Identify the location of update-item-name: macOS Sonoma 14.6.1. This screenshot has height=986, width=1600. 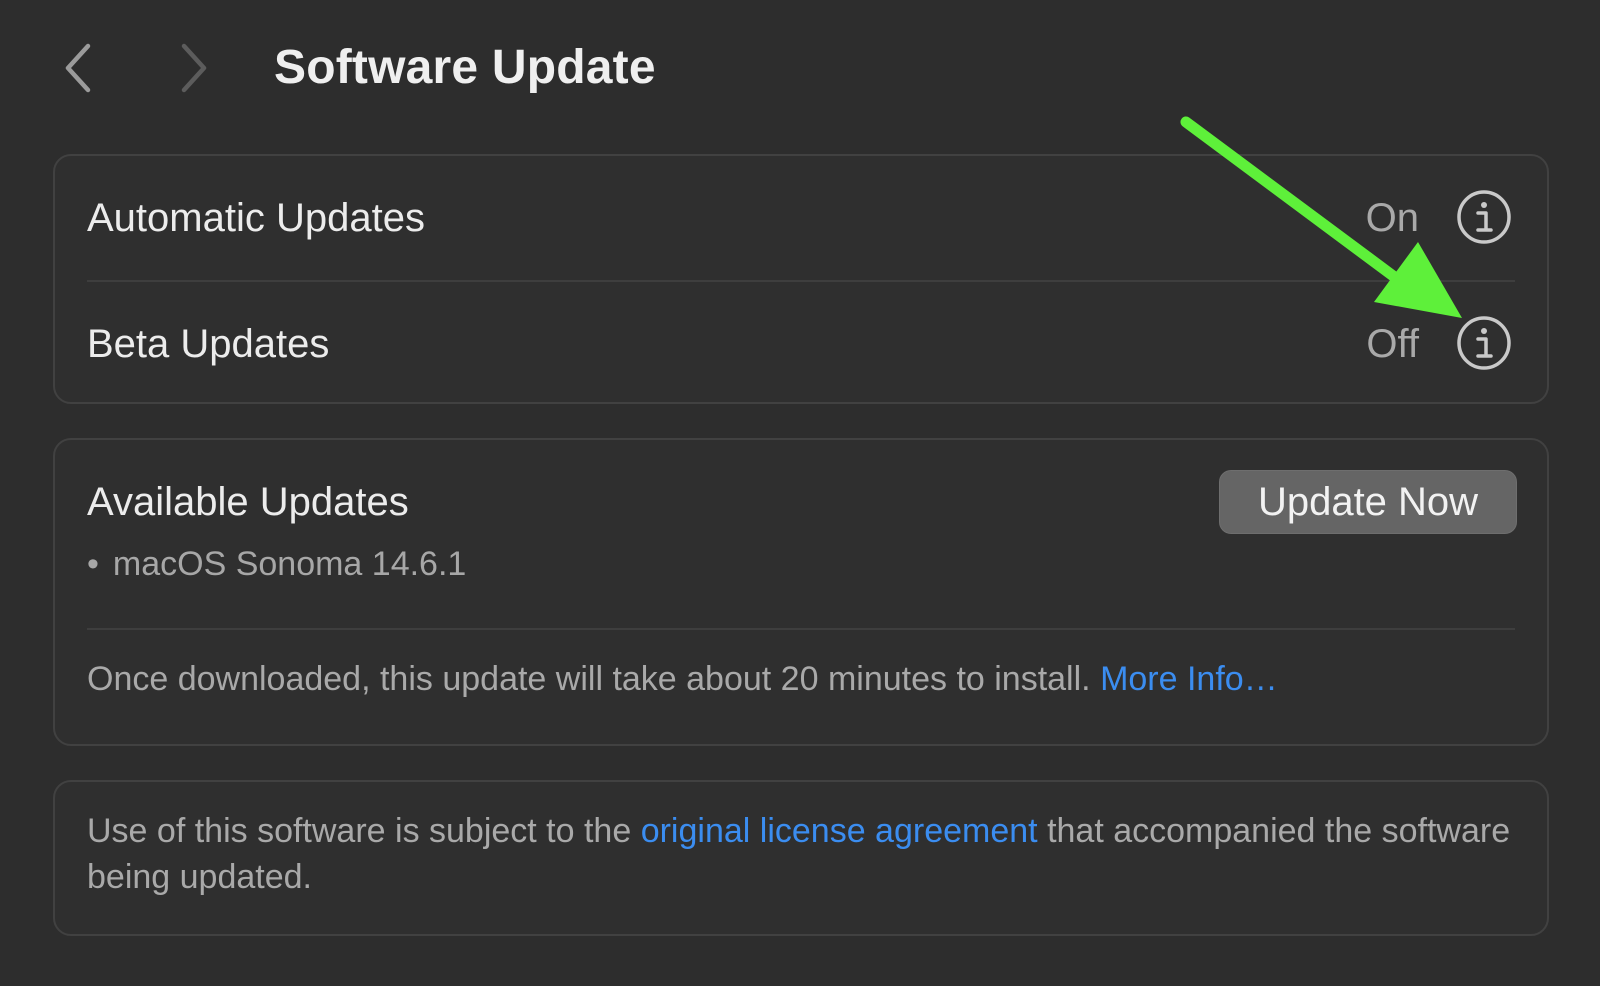
(289, 564).